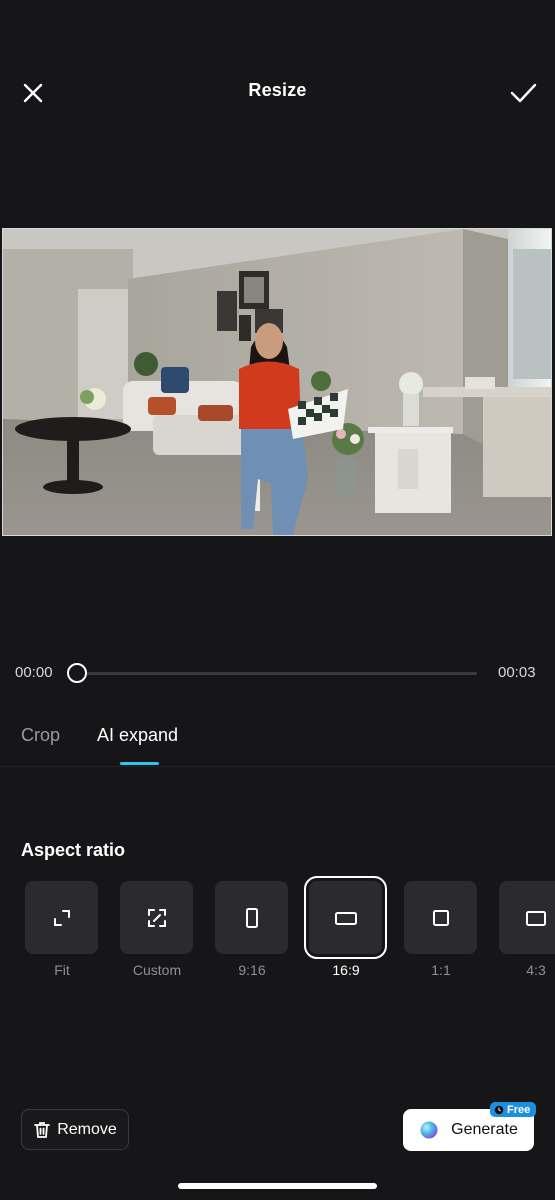  What do you see at coordinates (252, 970) in the screenshot?
I see `ratio-label: 9:16` at bounding box center [252, 970].